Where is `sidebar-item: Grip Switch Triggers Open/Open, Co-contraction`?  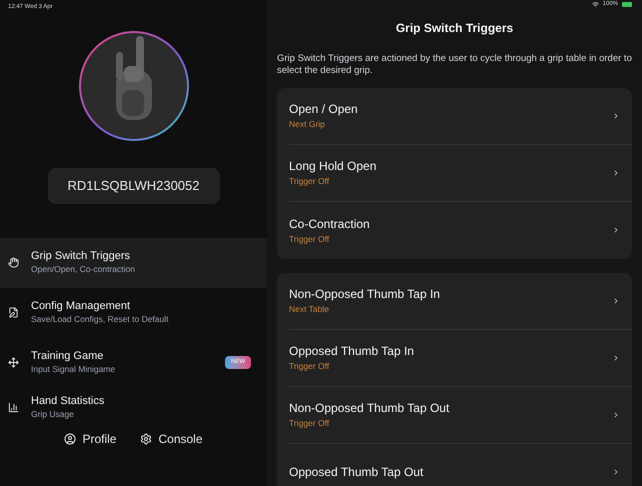
sidebar-item: Grip Switch Triggers Open/Open, Co-contraction is located at coordinates (133, 263).